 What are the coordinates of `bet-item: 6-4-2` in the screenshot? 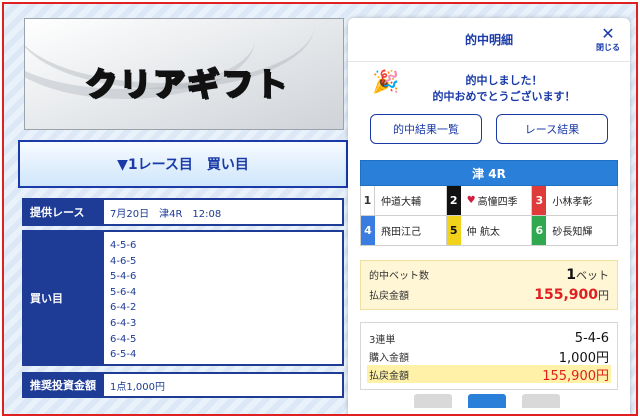 It's located at (123, 308).